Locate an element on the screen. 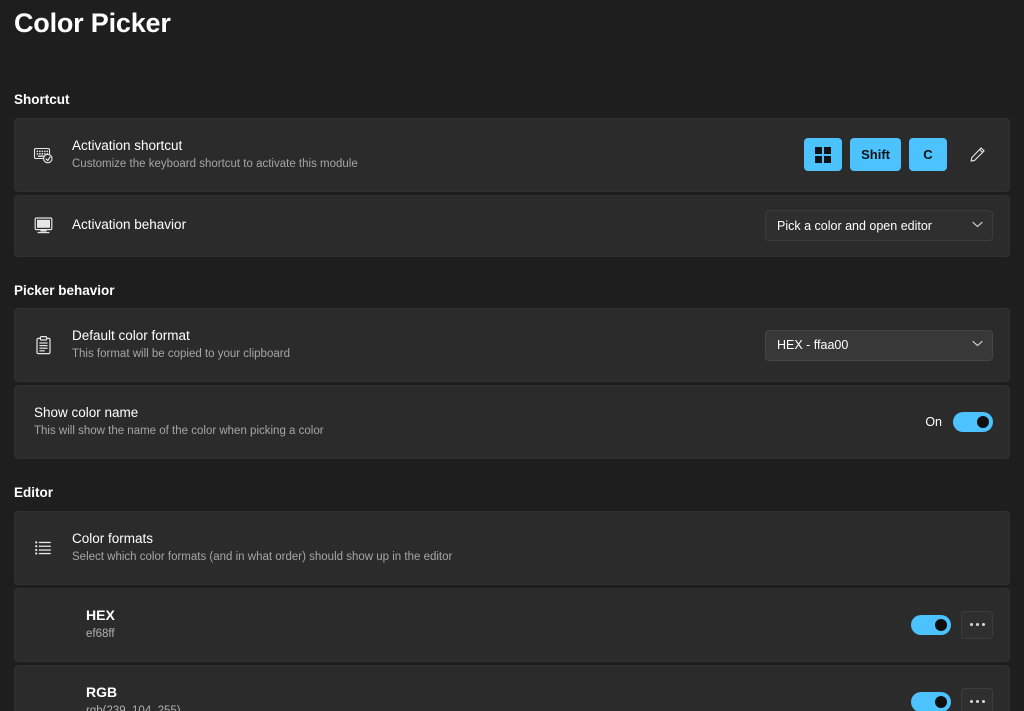 This screenshot has height=711, width=1024. monitor-icon is located at coordinates (48, 225).